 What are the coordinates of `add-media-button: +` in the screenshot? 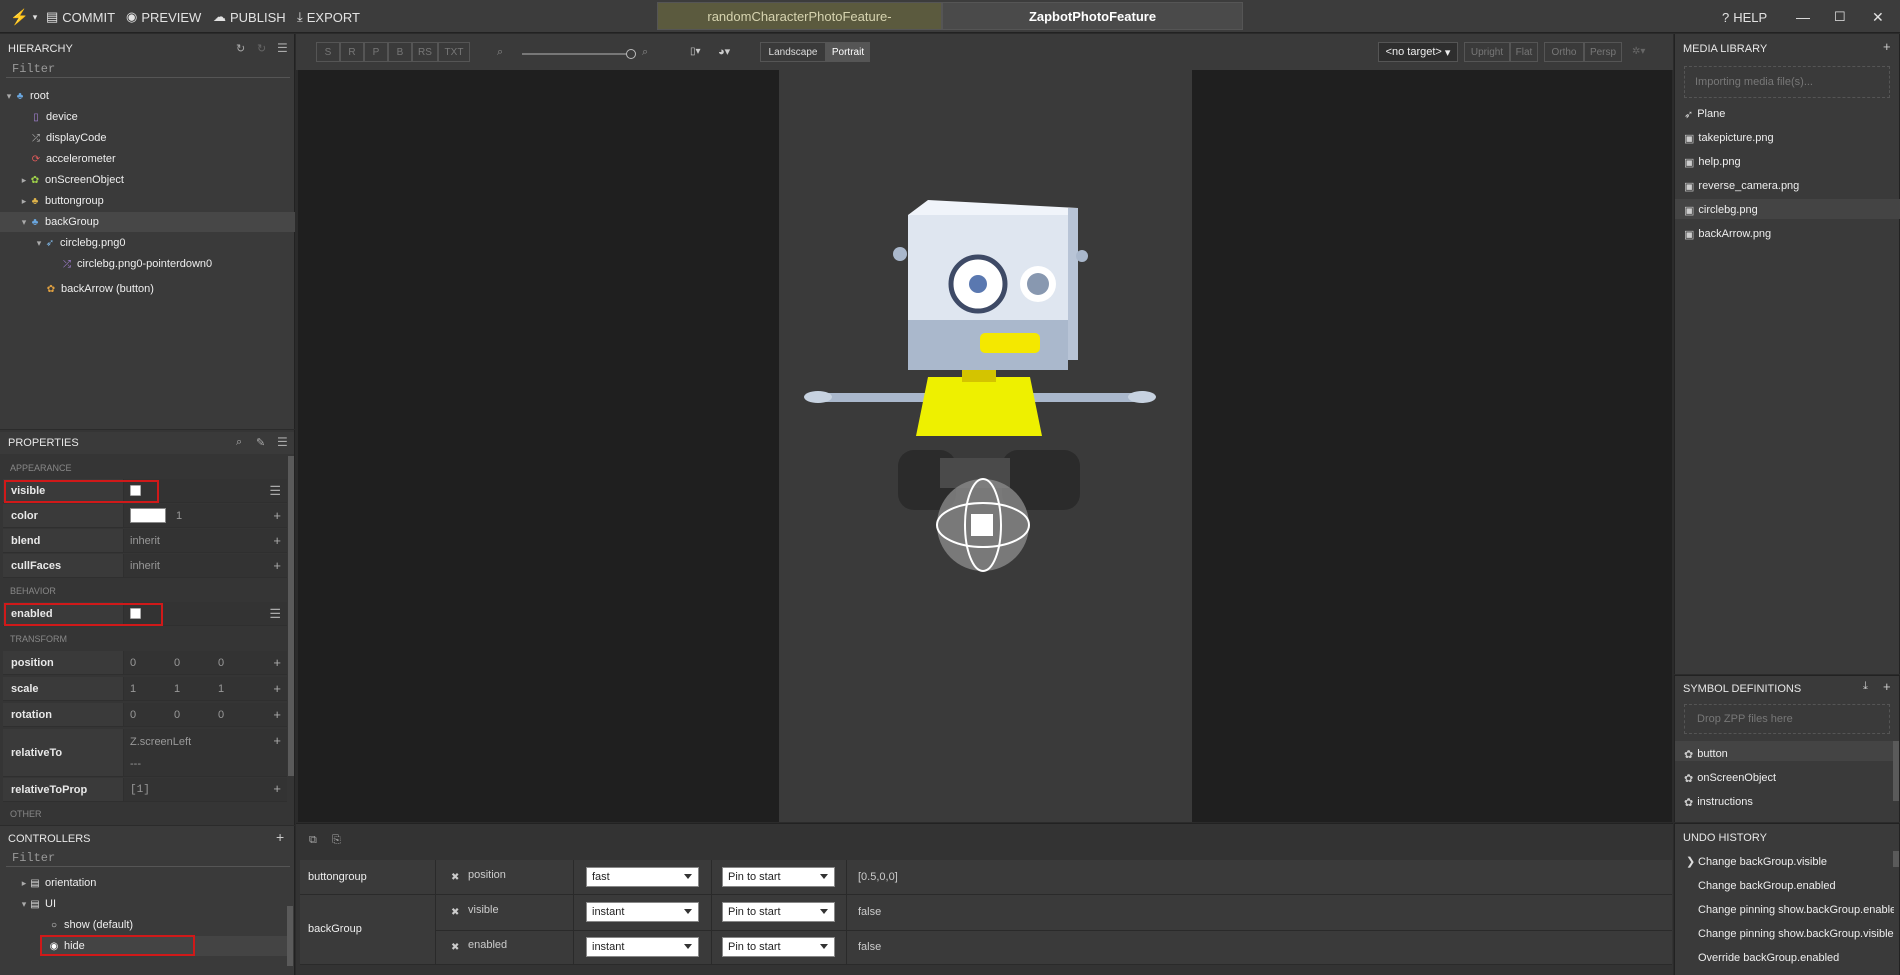 It's located at (1887, 46).